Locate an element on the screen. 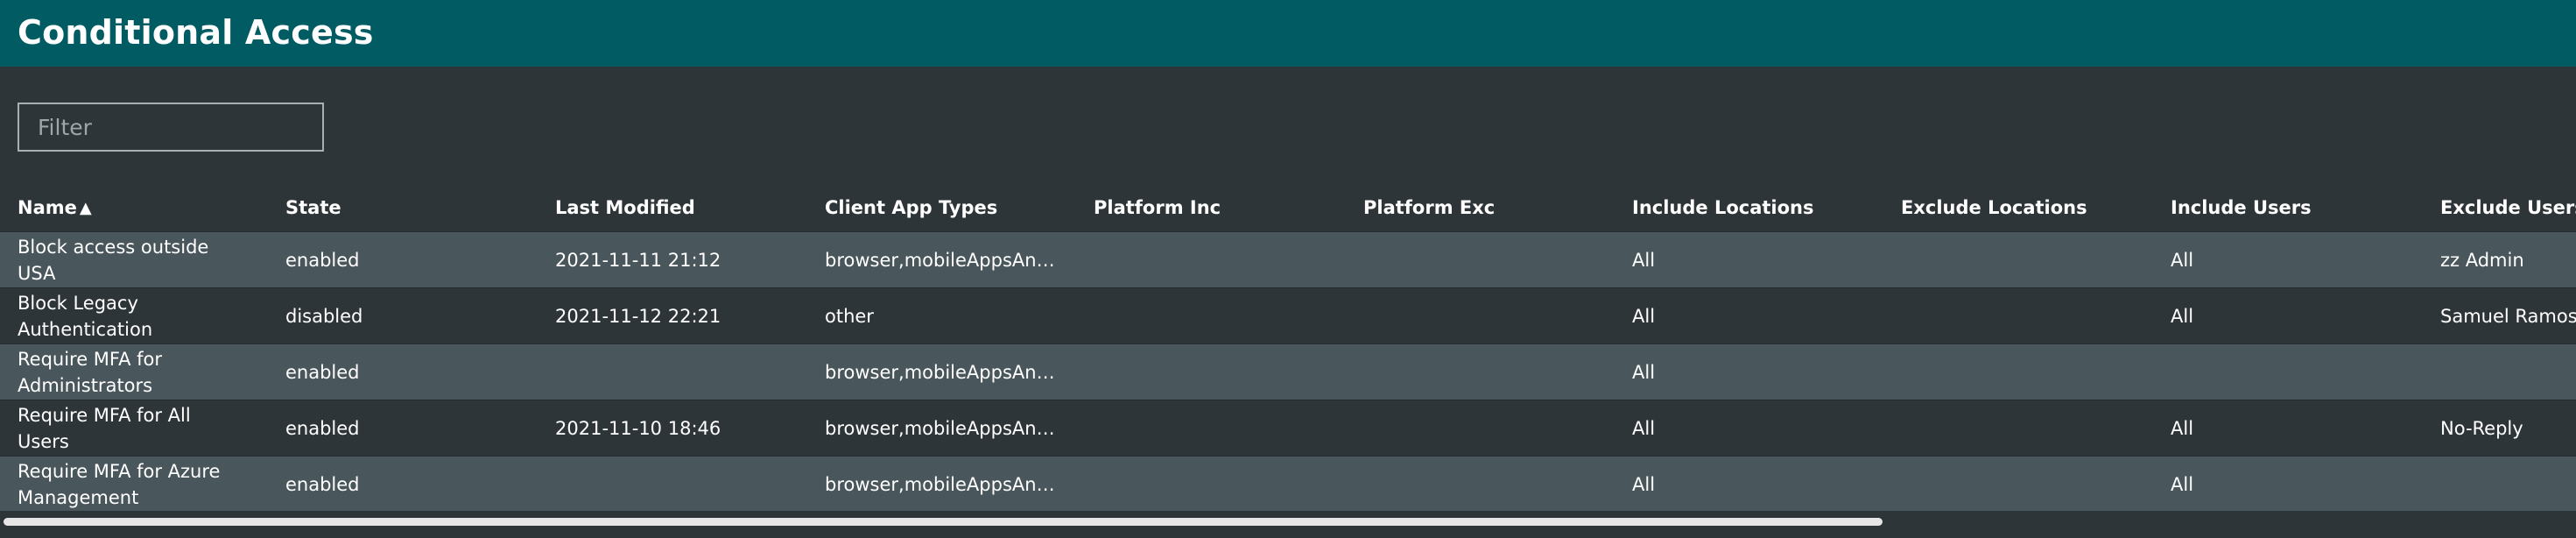  column-header-platform-inc: Platform Inc is located at coordinates (1157, 207).